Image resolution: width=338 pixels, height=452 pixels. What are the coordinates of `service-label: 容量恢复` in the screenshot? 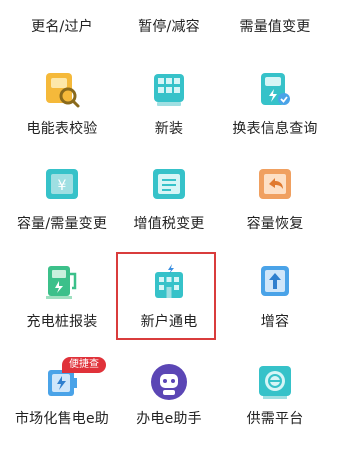 It's located at (275, 224).